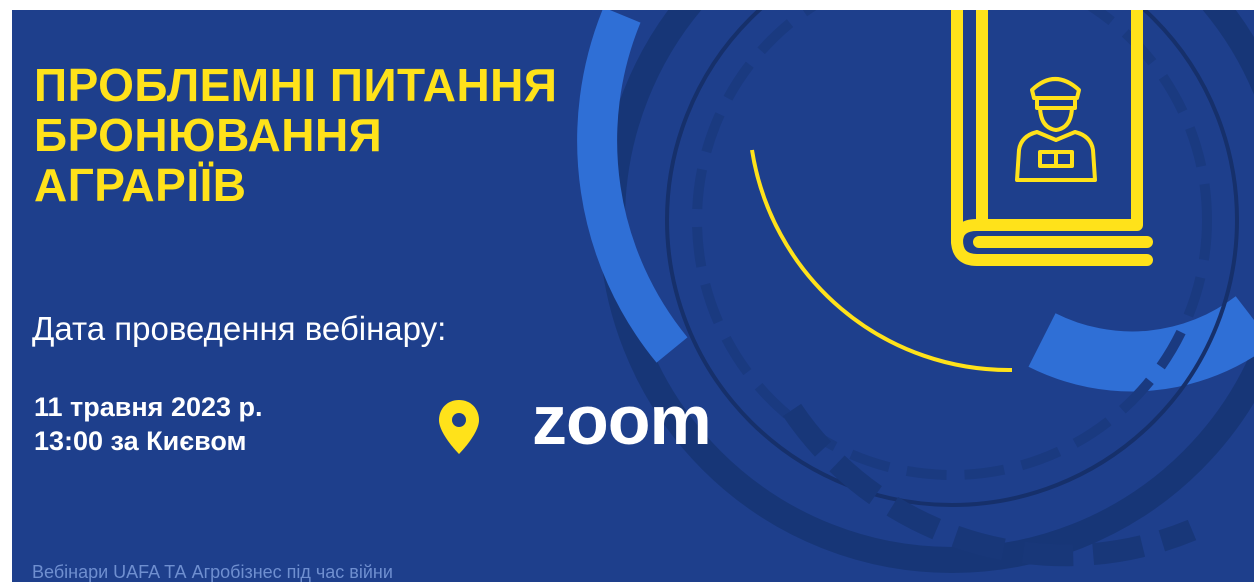  I want to click on title-line-3: АГРАРІЇВ, so click(140, 185).